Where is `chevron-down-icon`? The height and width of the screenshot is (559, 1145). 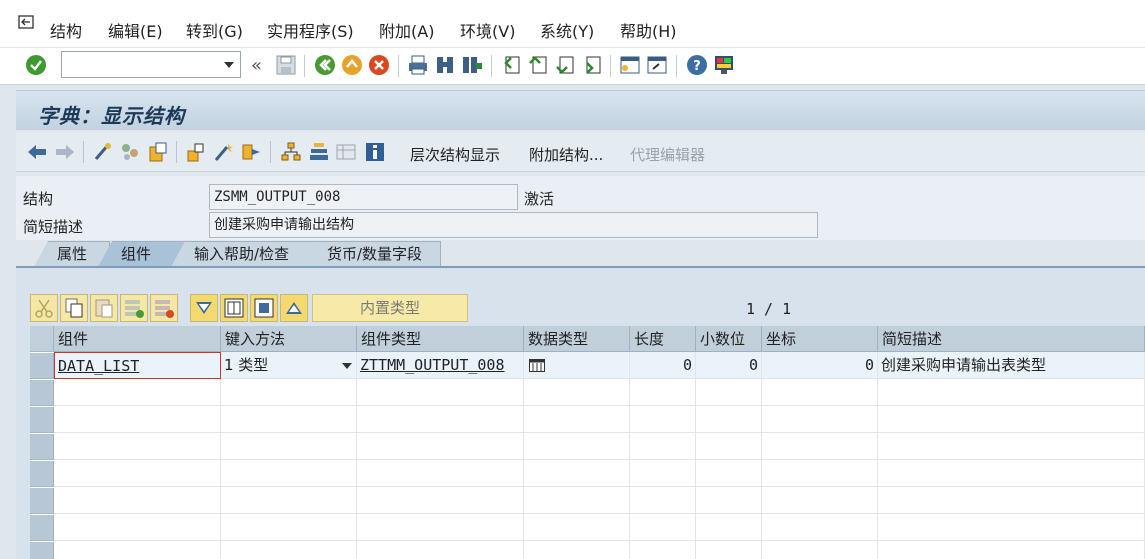 chevron-down-icon is located at coordinates (347, 366).